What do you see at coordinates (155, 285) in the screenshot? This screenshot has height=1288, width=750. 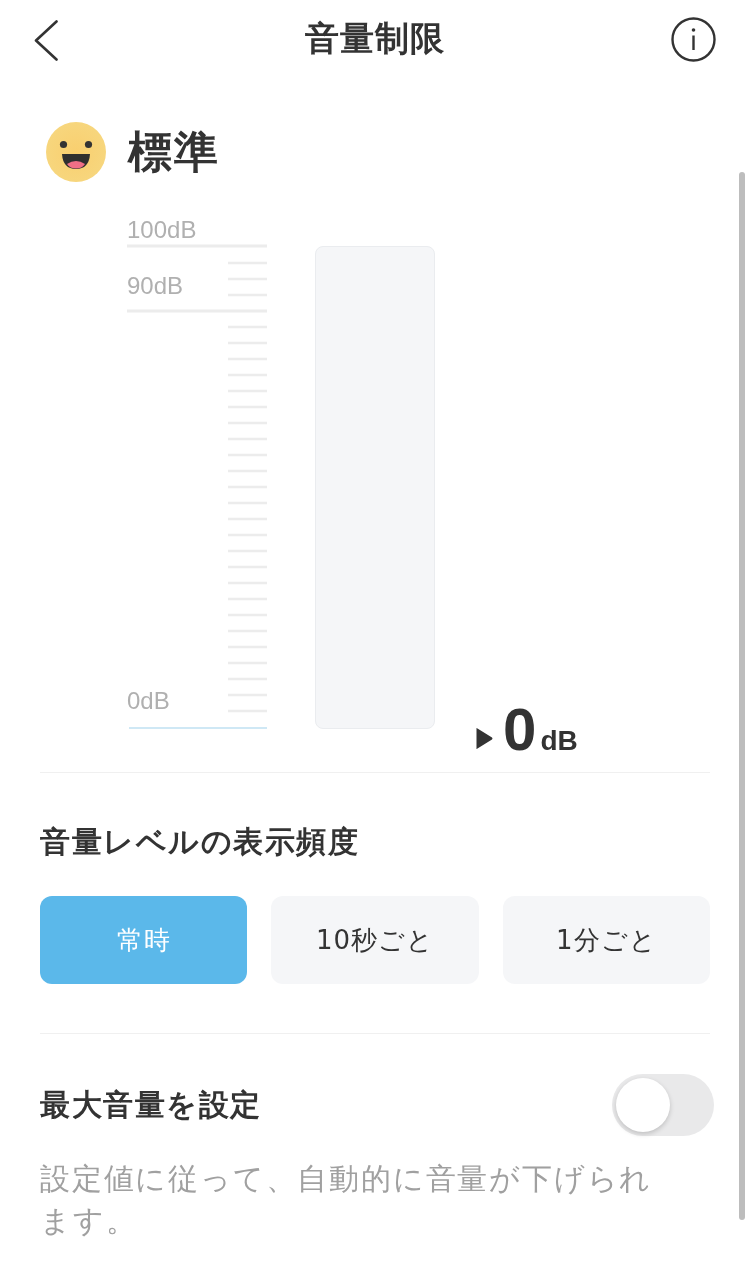 I see `scale-label: 90dB` at bounding box center [155, 285].